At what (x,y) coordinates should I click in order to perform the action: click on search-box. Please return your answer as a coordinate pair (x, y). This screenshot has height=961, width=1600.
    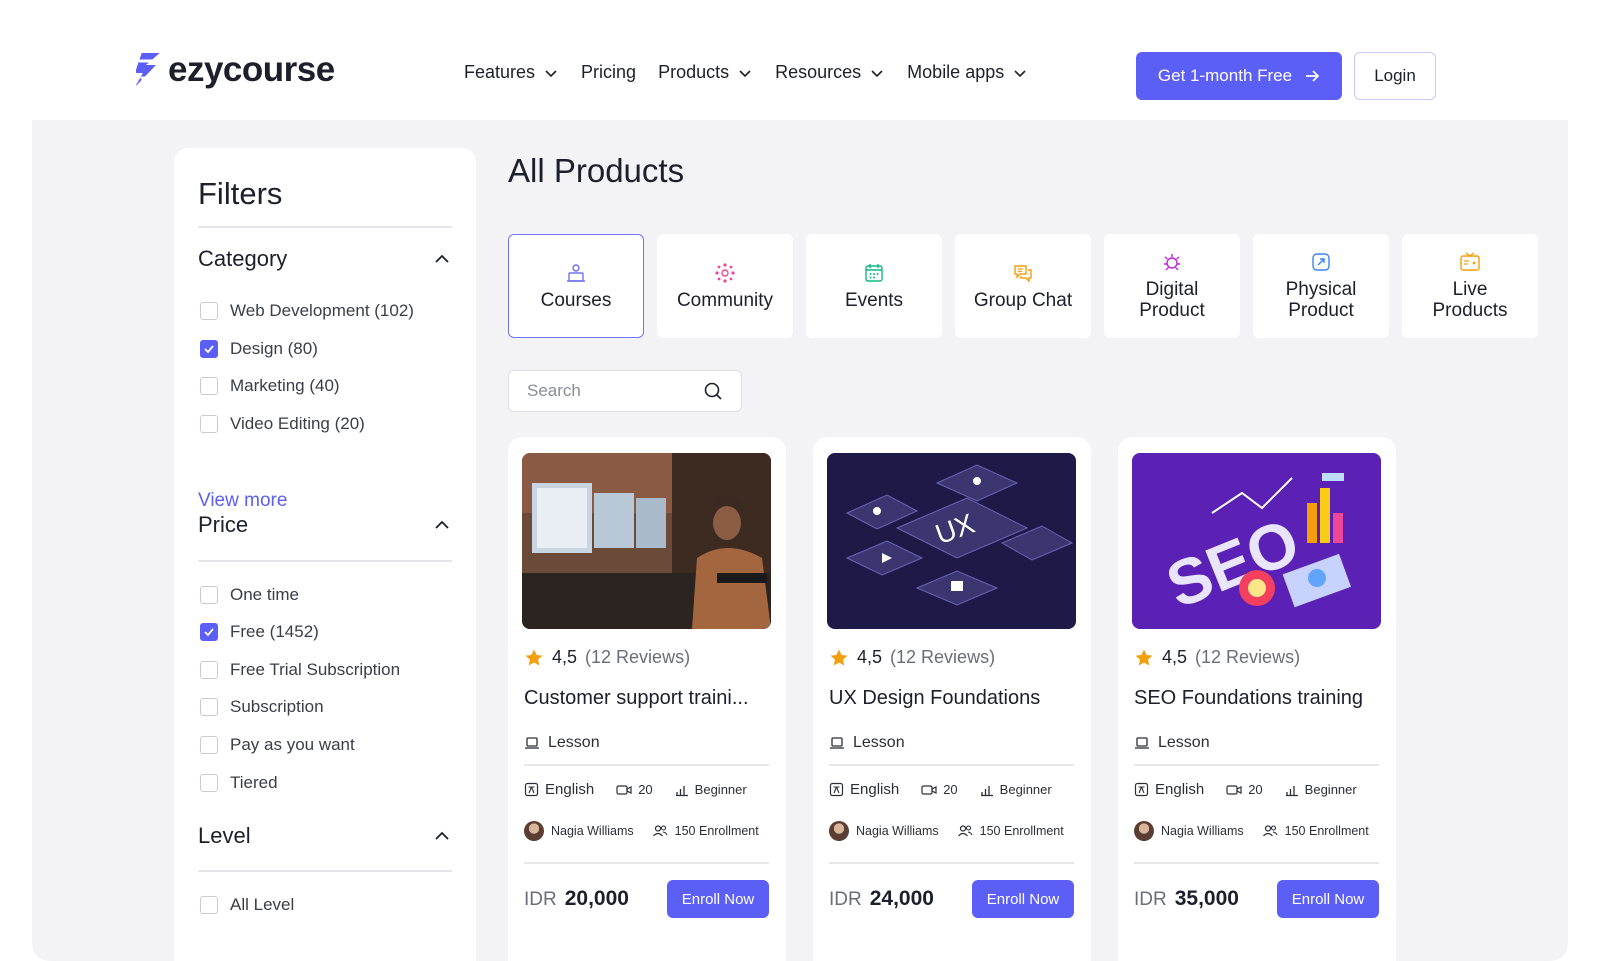
    Looking at the image, I should click on (625, 391).